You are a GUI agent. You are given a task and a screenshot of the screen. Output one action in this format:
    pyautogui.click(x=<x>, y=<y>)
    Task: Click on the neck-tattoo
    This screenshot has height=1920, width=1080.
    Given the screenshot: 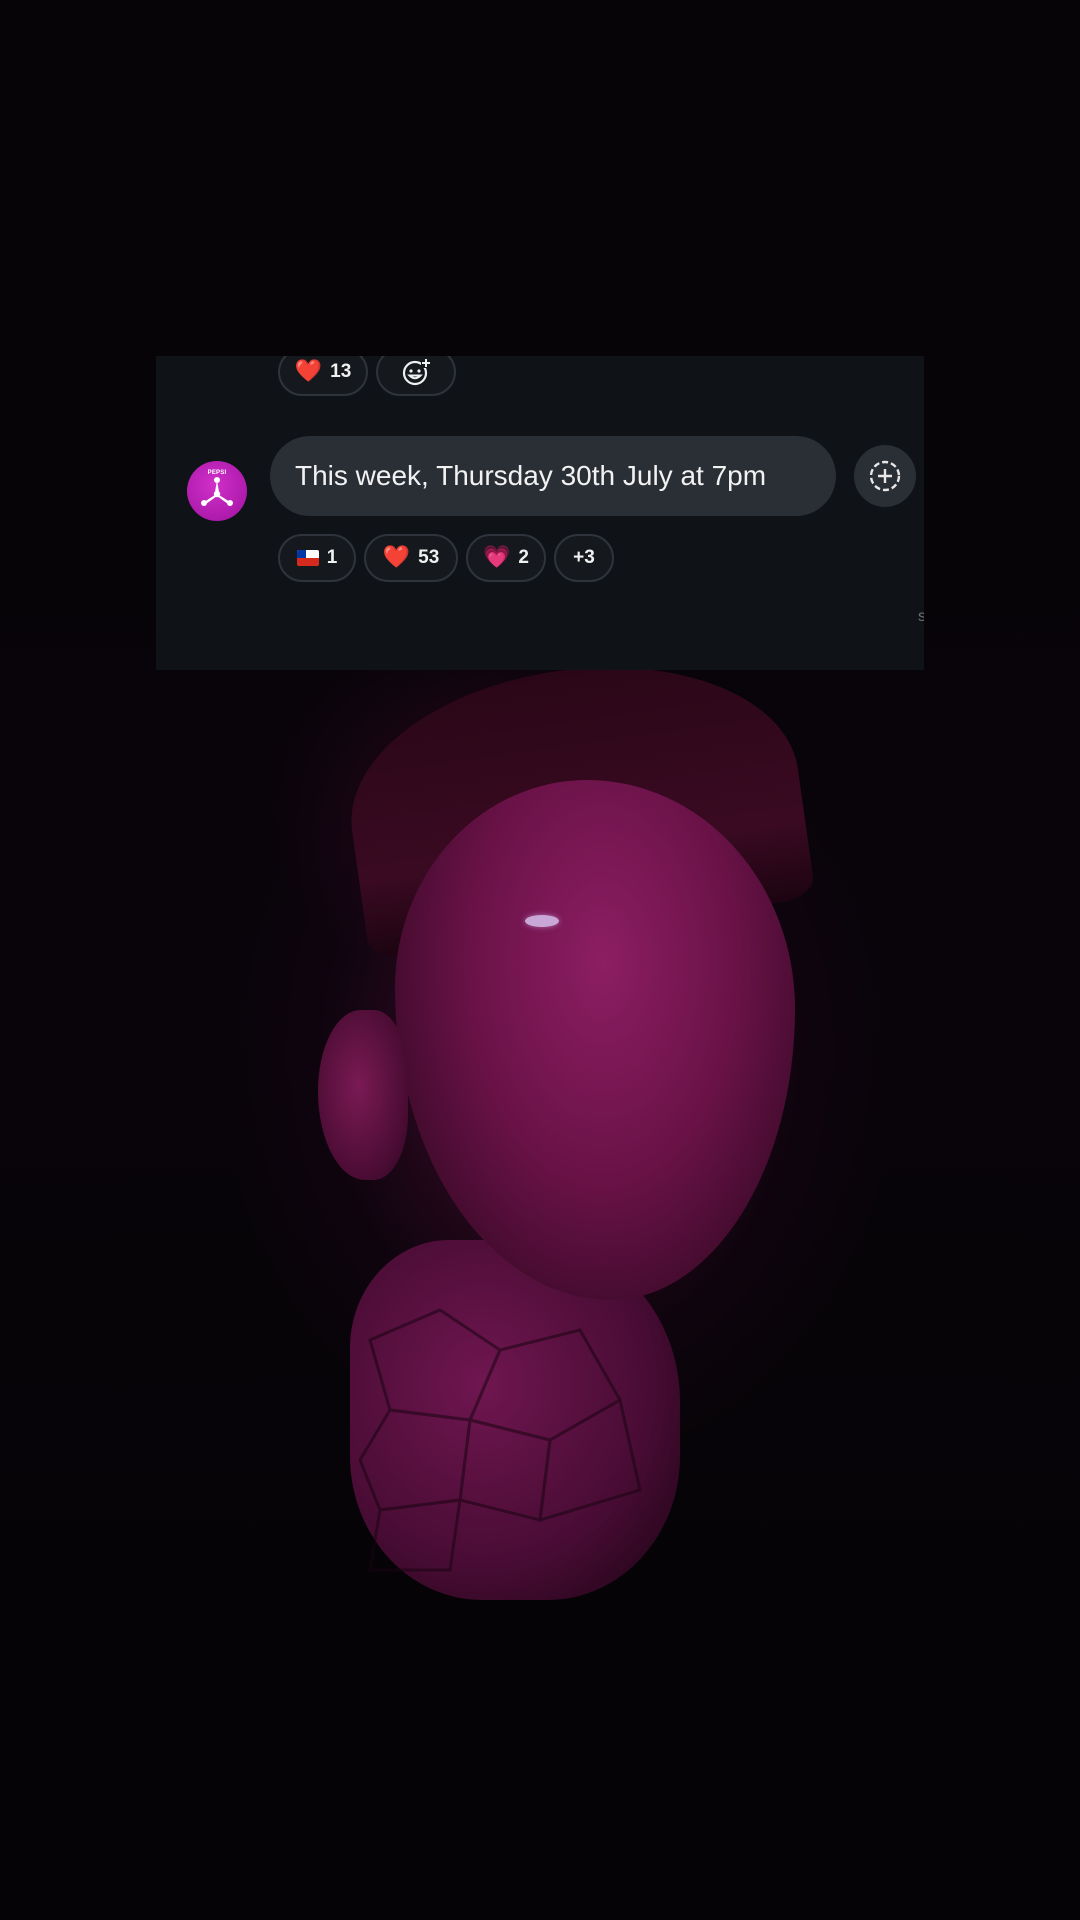 What is the action you would take?
    pyautogui.click(x=500, y=1440)
    